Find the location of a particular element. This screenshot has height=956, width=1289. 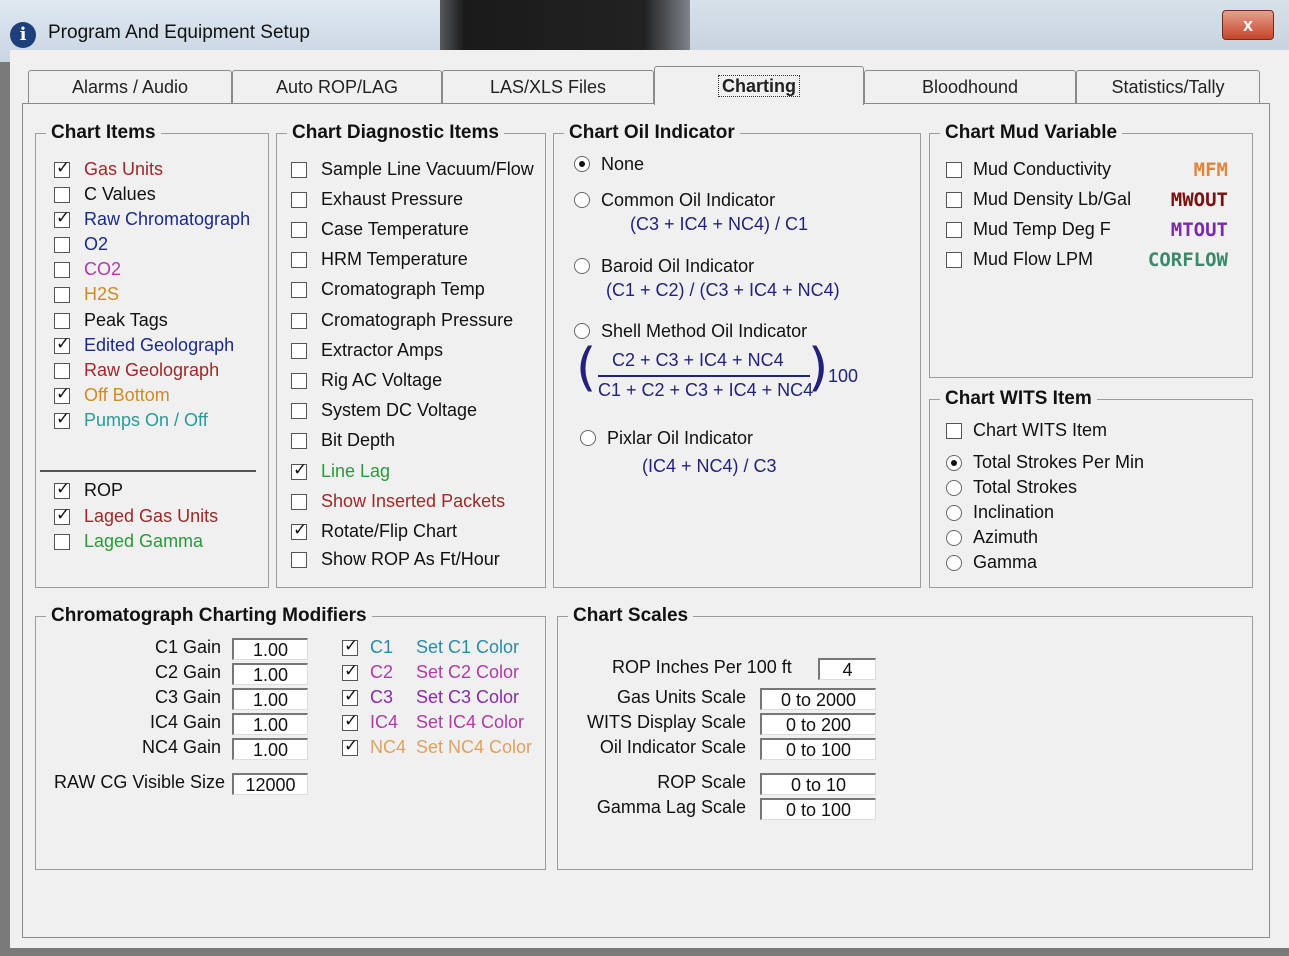

shell-left-paren: ( is located at coordinates (586, 368).